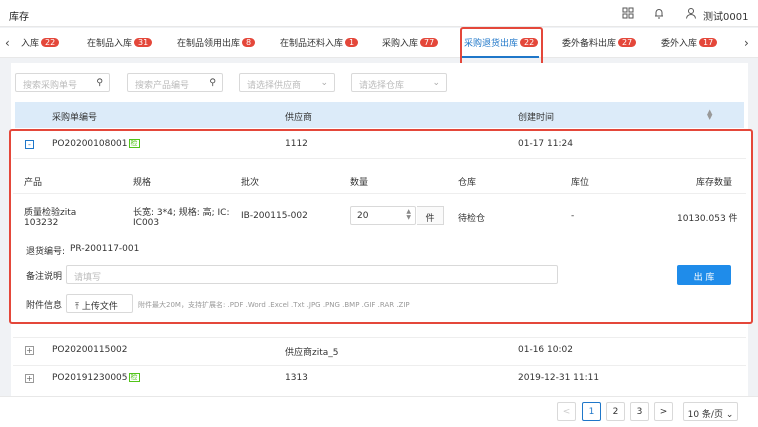 The height and width of the screenshot is (427, 758). What do you see at coordinates (659, 13) in the screenshot?
I see `bell-icon` at bounding box center [659, 13].